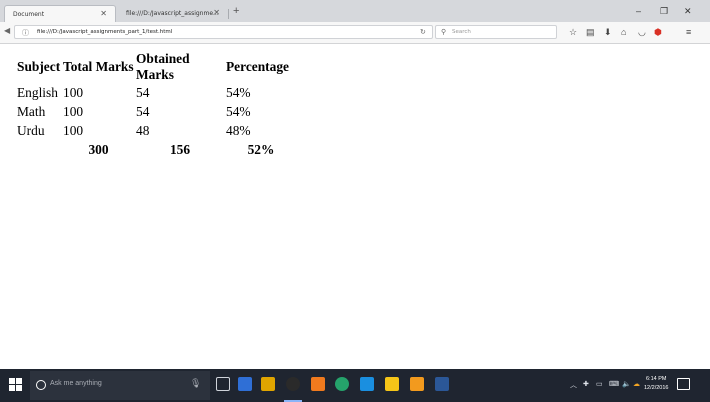 The height and width of the screenshot is (402, 710). Describe the element at coordinates (37, 92) in the screenshot. I see `cell-subject: English` at that location.